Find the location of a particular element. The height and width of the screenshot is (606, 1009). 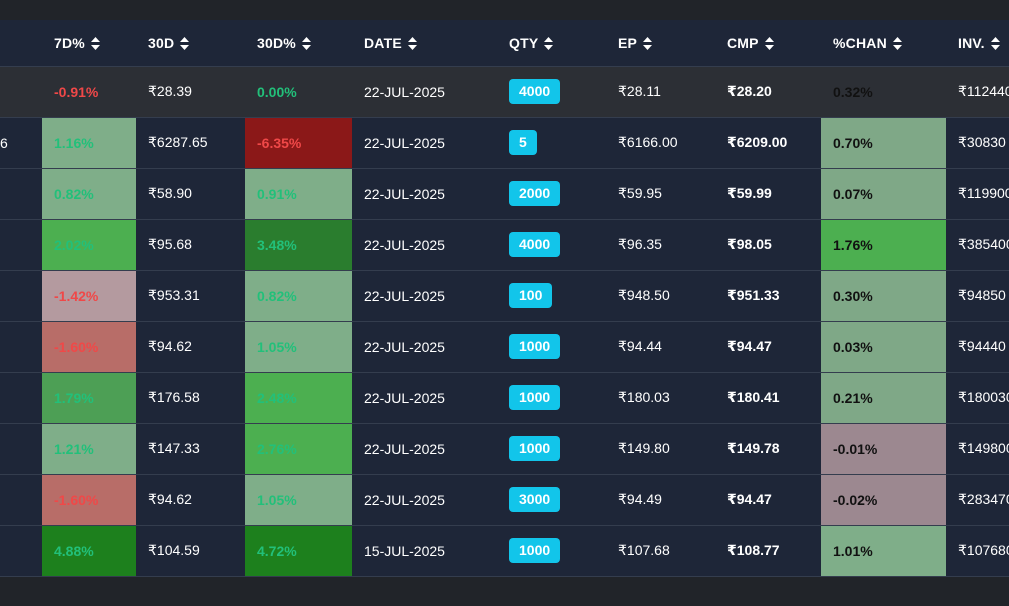

table-header-row: 7D% 30D 30D% DATE QTY EP CMP %CHAN INV. is located at coordinates (504, 43).